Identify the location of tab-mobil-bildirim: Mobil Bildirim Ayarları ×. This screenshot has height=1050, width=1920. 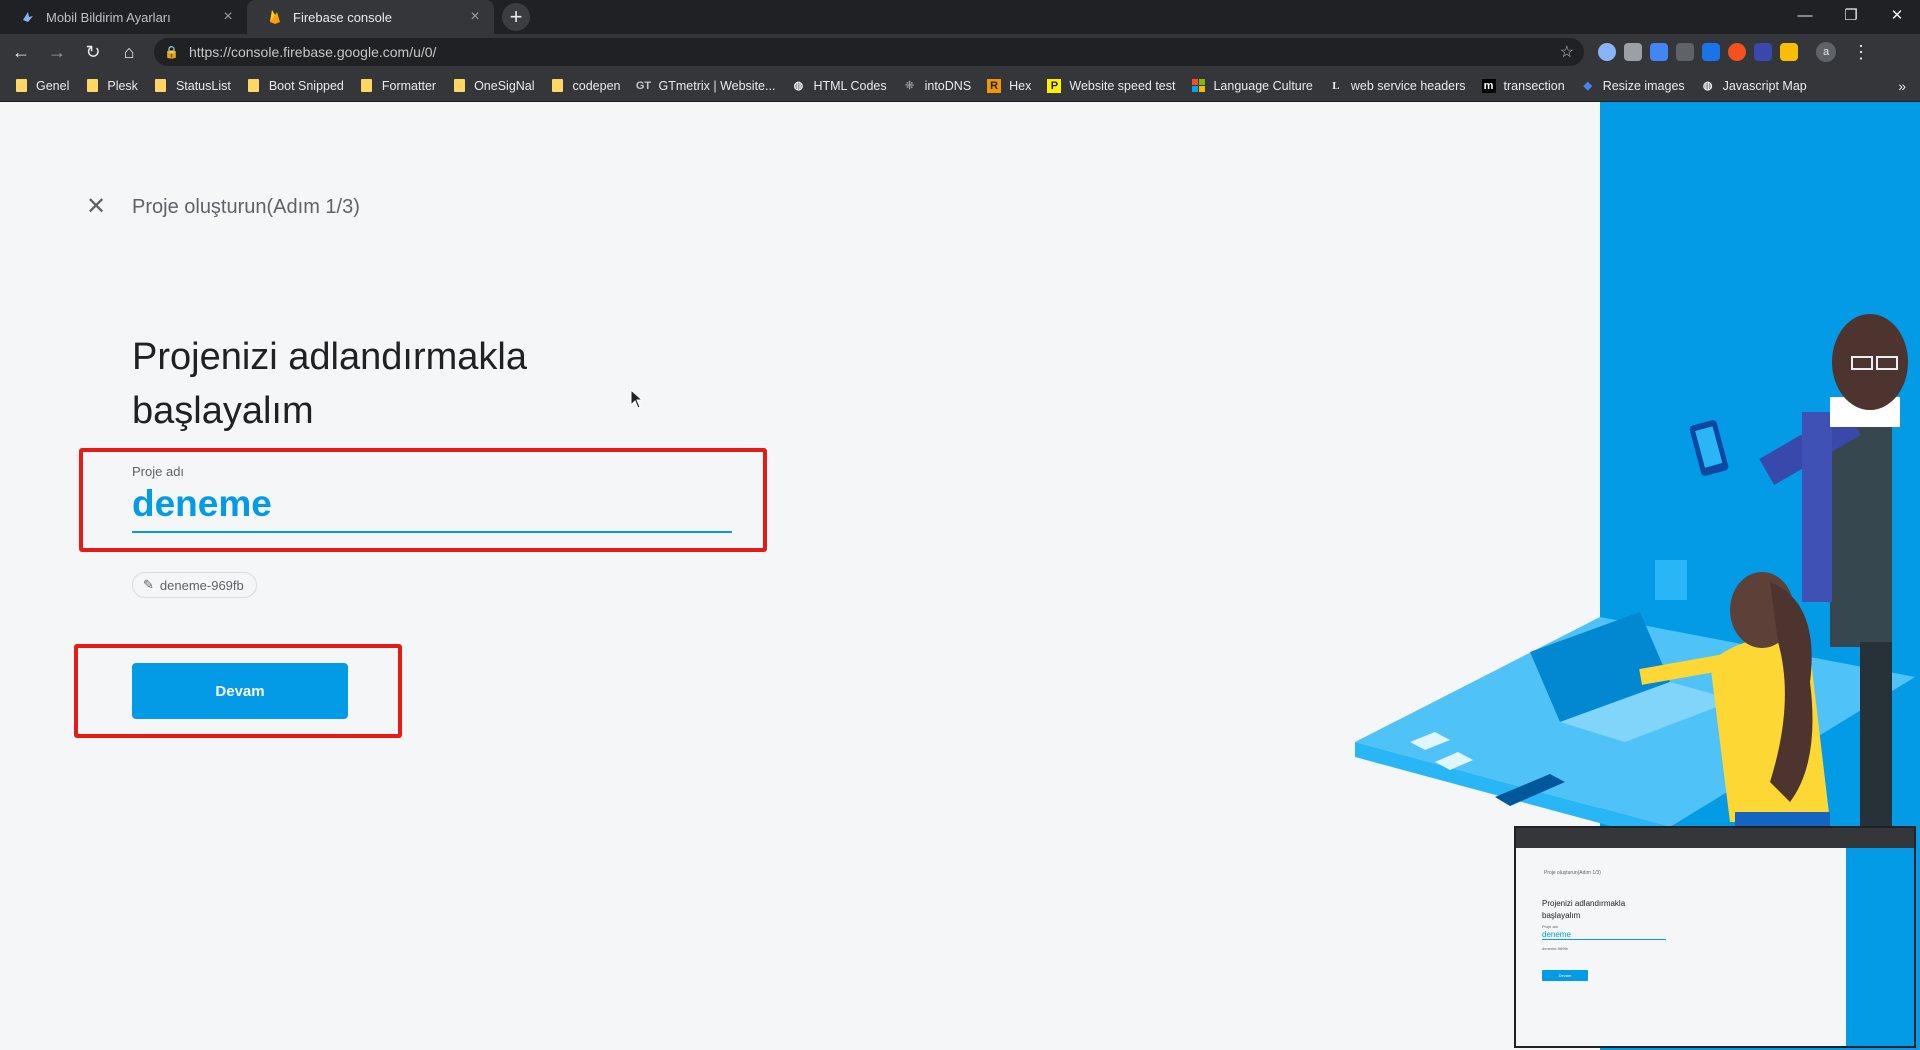
(123, 17).